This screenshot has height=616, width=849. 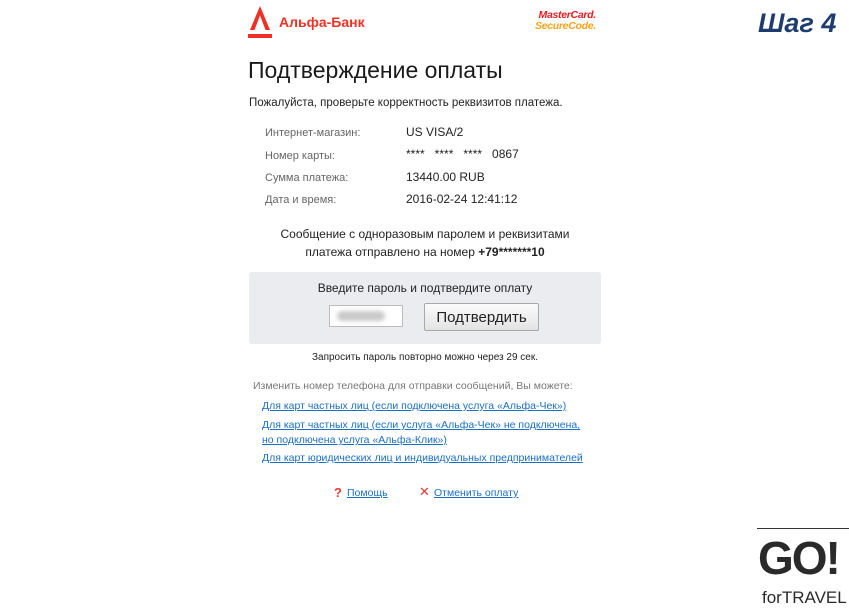 I want to click on detail-value-amount: 13440.00 RUB, so click(x=445, y=177).